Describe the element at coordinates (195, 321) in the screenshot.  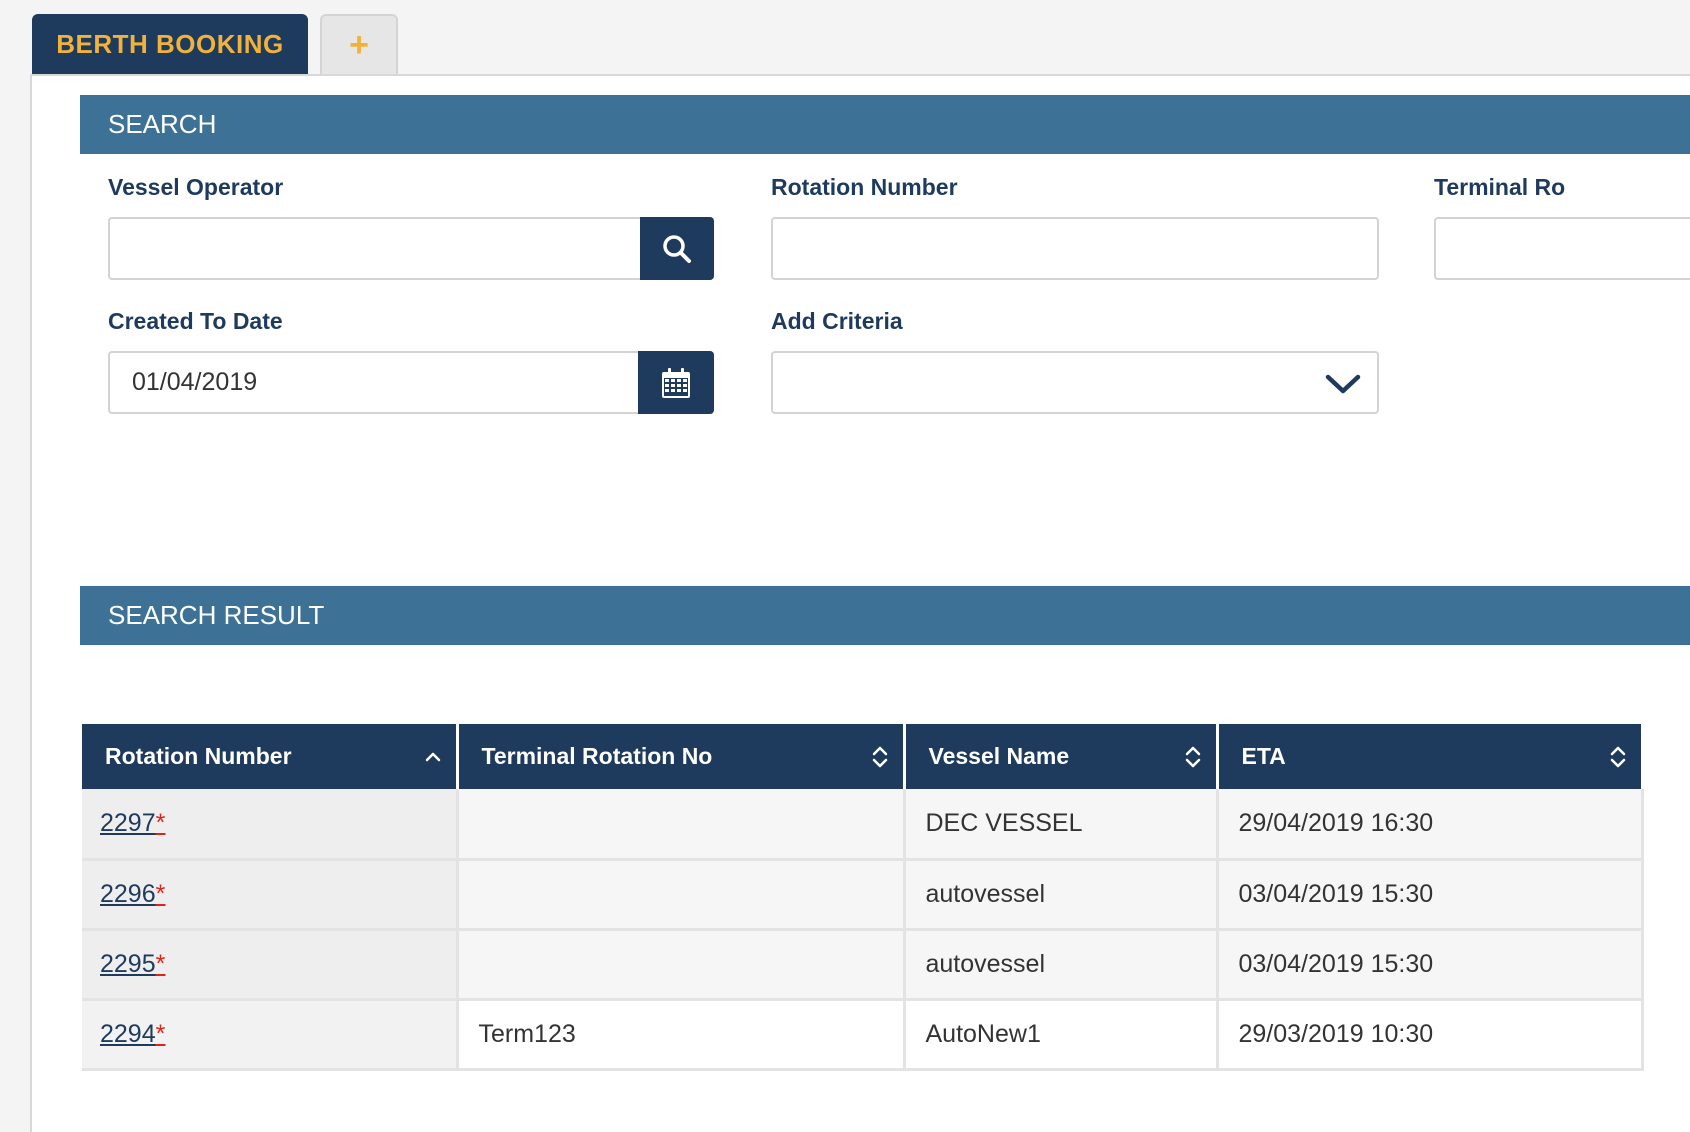
I see `created-to-date-label: Created To Date` at that location.